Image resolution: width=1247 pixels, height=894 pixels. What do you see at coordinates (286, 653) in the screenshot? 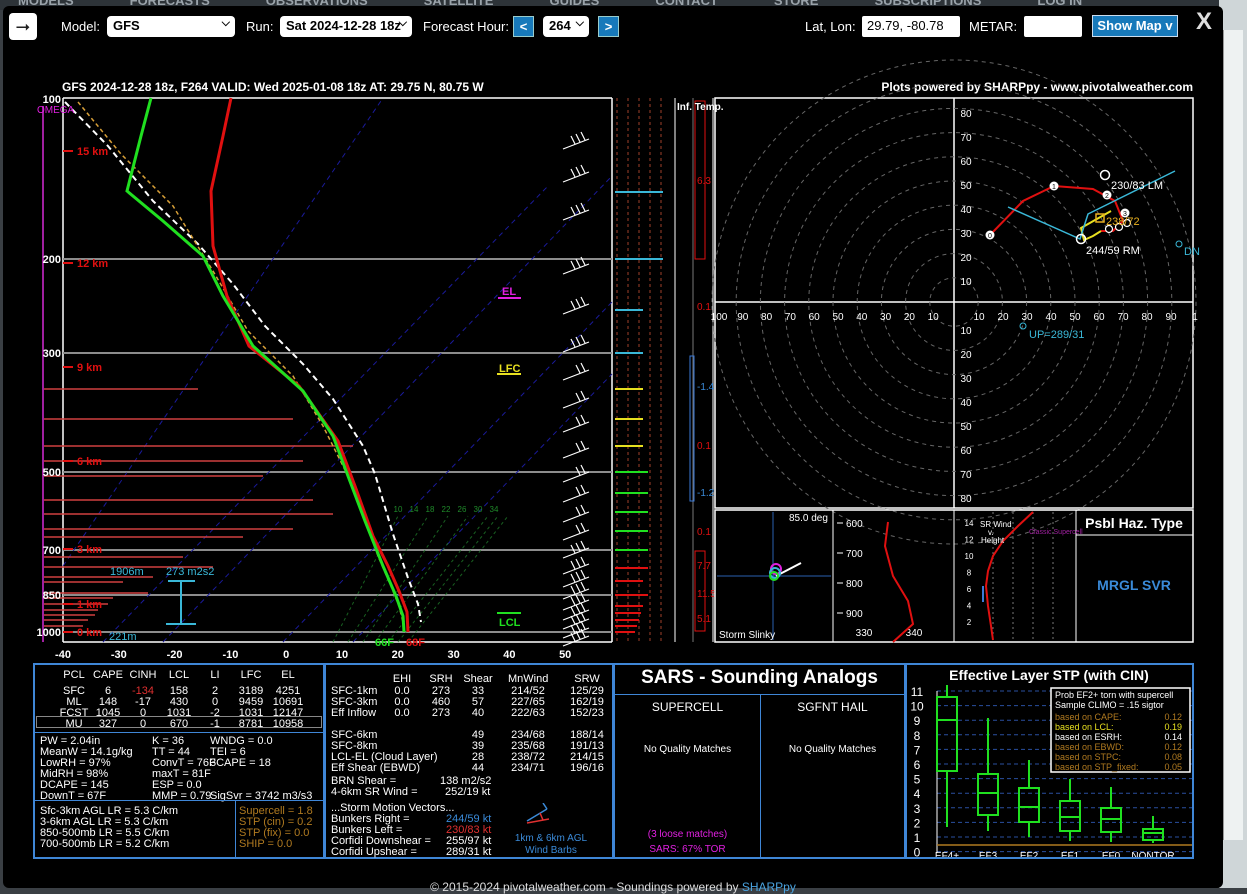
I see `temp-tick-label: 0` at bounding box center [286, 653].